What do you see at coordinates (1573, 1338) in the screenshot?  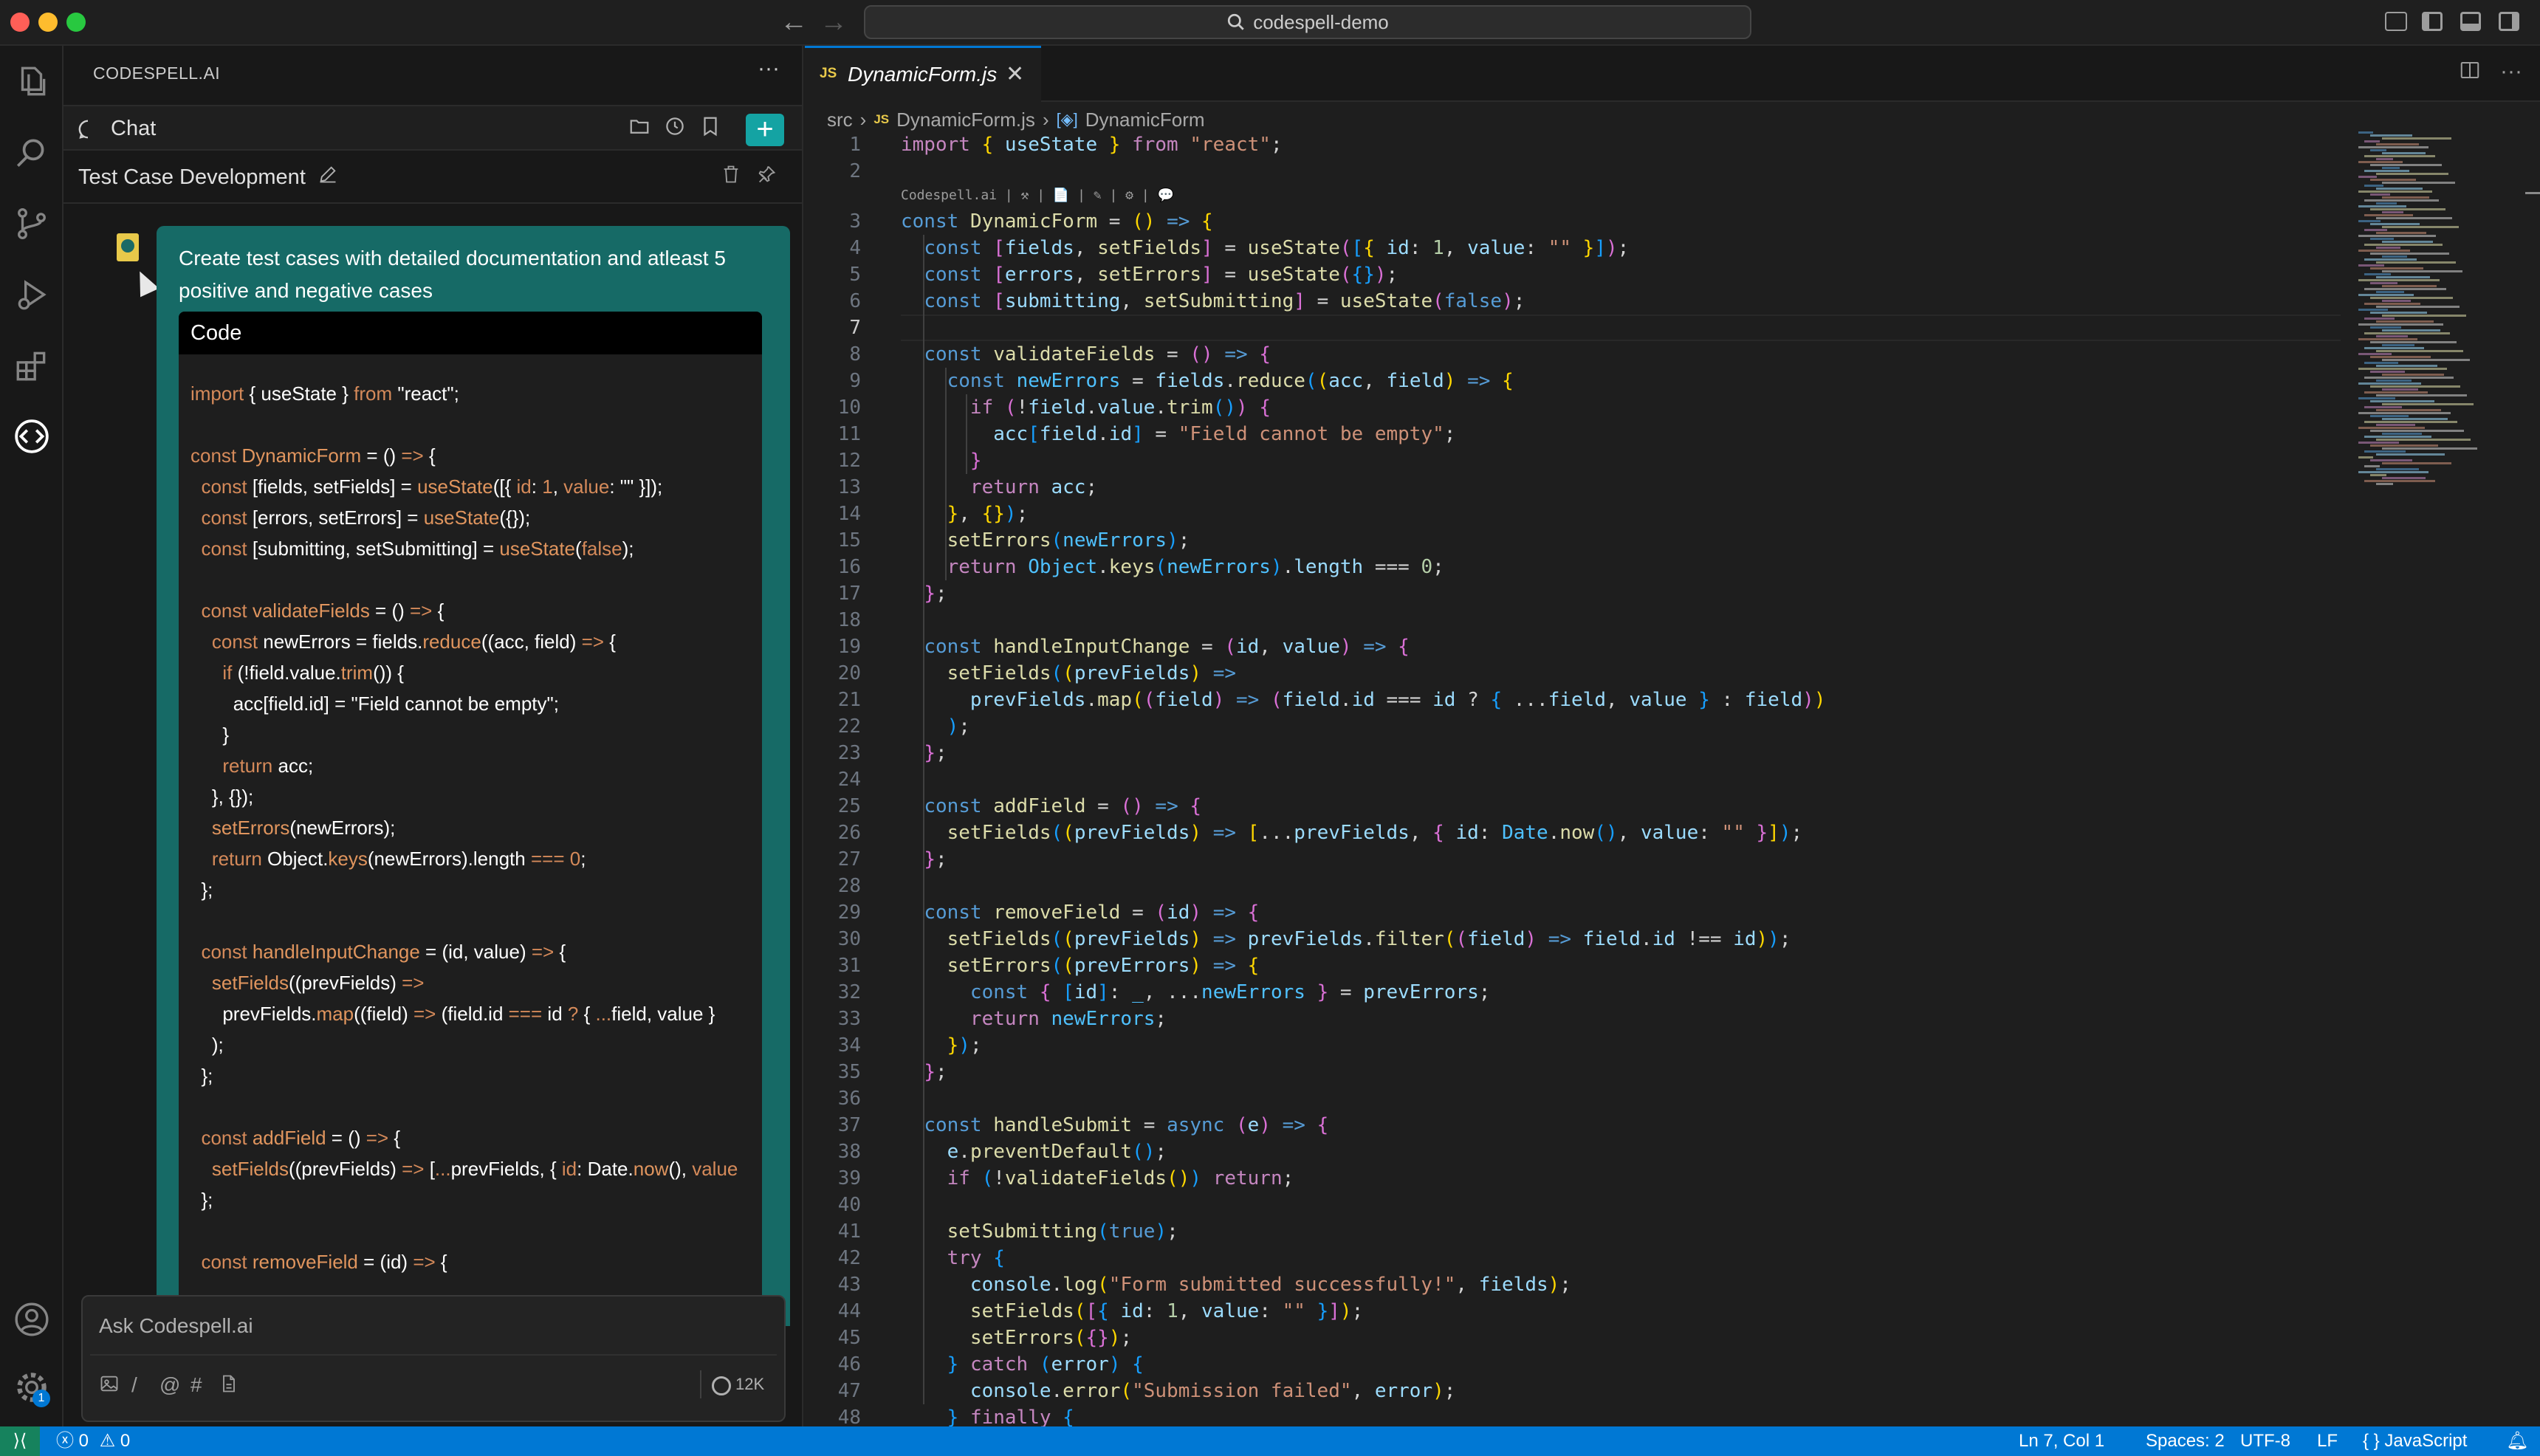 I see `code-line: 45 setErrors({});` at bounding box center [1573, 1338].